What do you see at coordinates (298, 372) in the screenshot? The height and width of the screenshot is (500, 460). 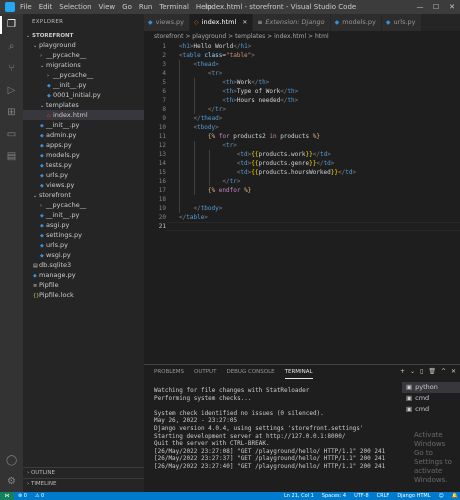 I see `tab-terminal: TERMINAL` at bounding box center [298, 372].